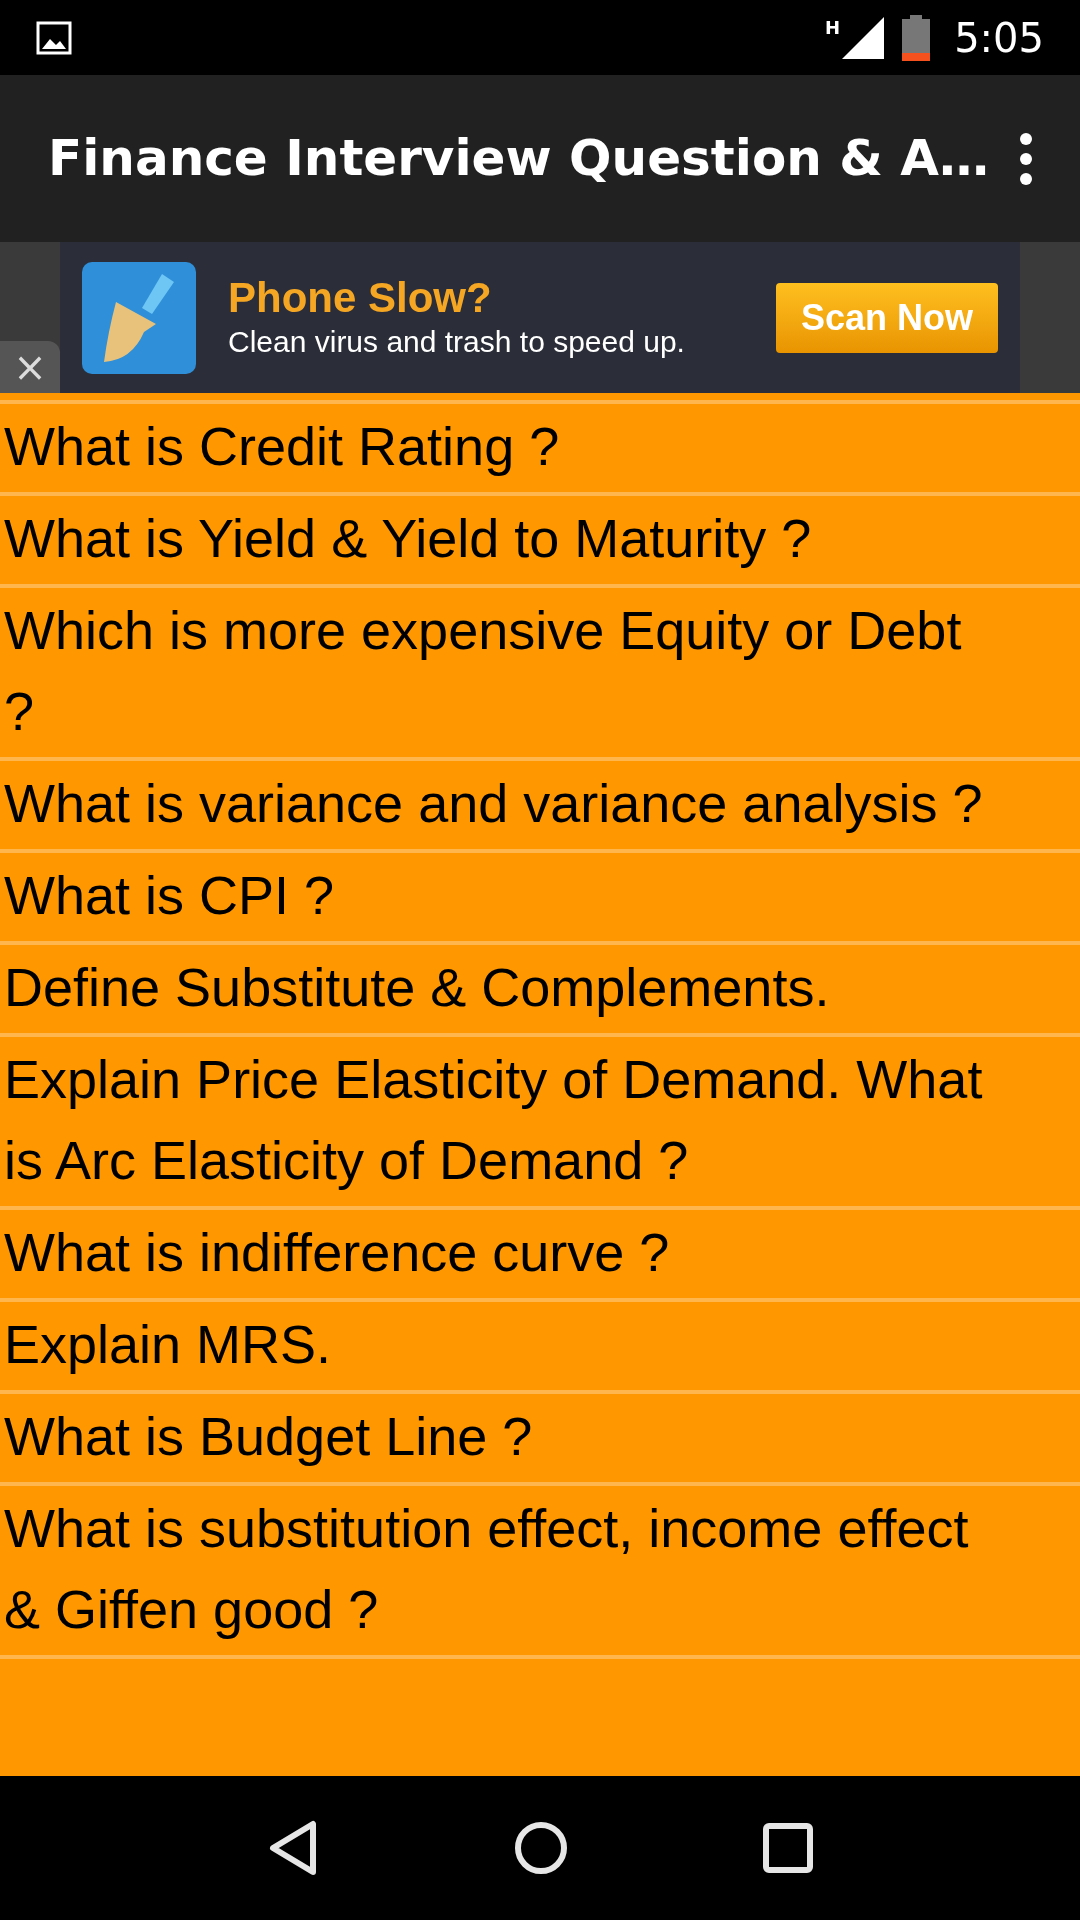  I want to click on question-item: Which is more expensive Equity or Debt ?, so click(540, 674).